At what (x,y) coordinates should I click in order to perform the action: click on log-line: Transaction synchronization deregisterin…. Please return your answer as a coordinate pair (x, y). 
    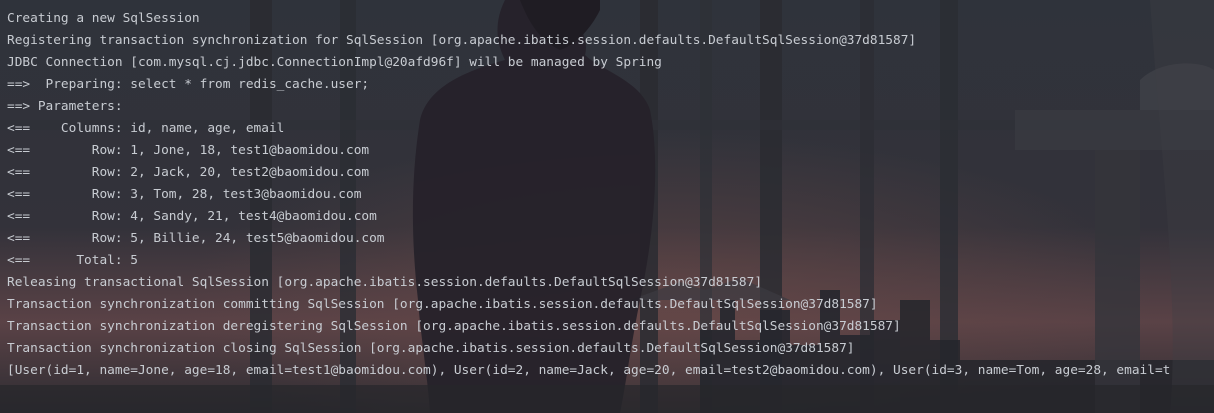
    Looking at the image, I should click on (454, 326).